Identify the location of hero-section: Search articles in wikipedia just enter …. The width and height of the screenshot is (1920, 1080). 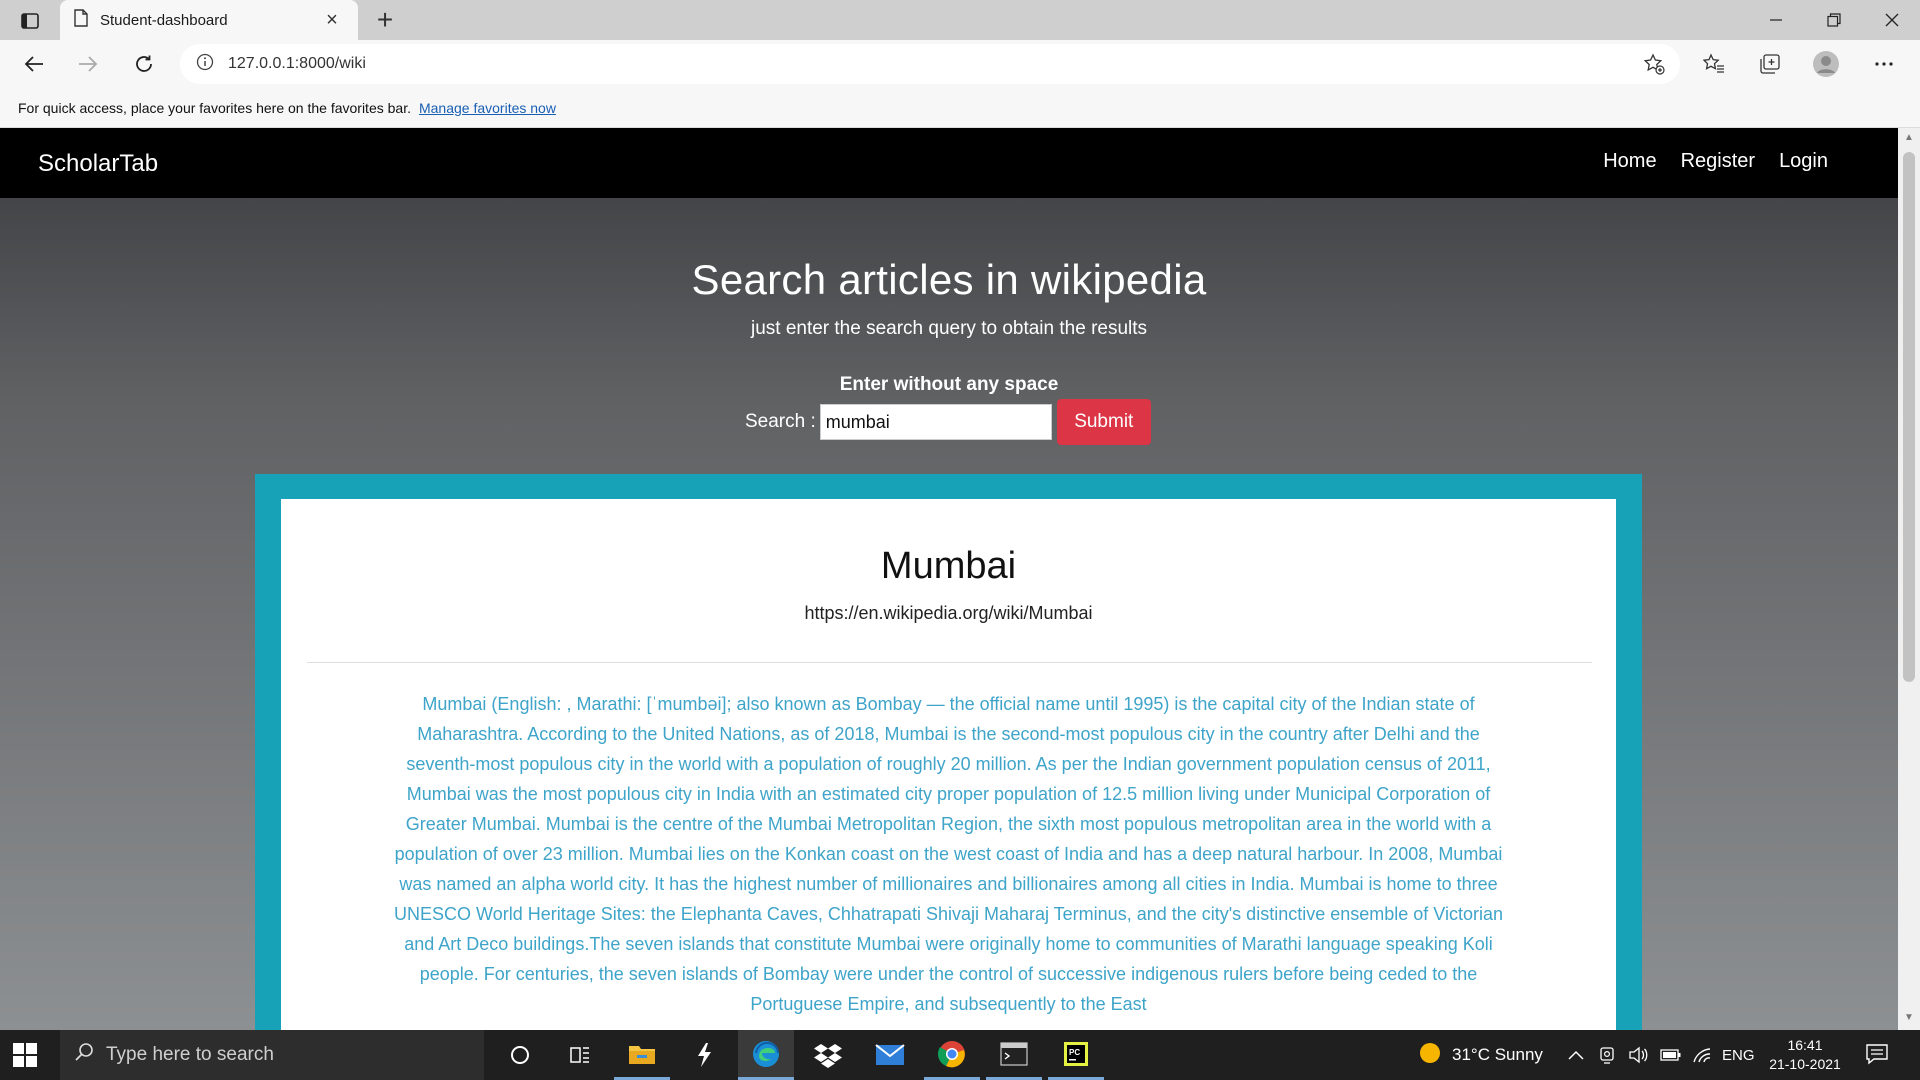
(949, 298).